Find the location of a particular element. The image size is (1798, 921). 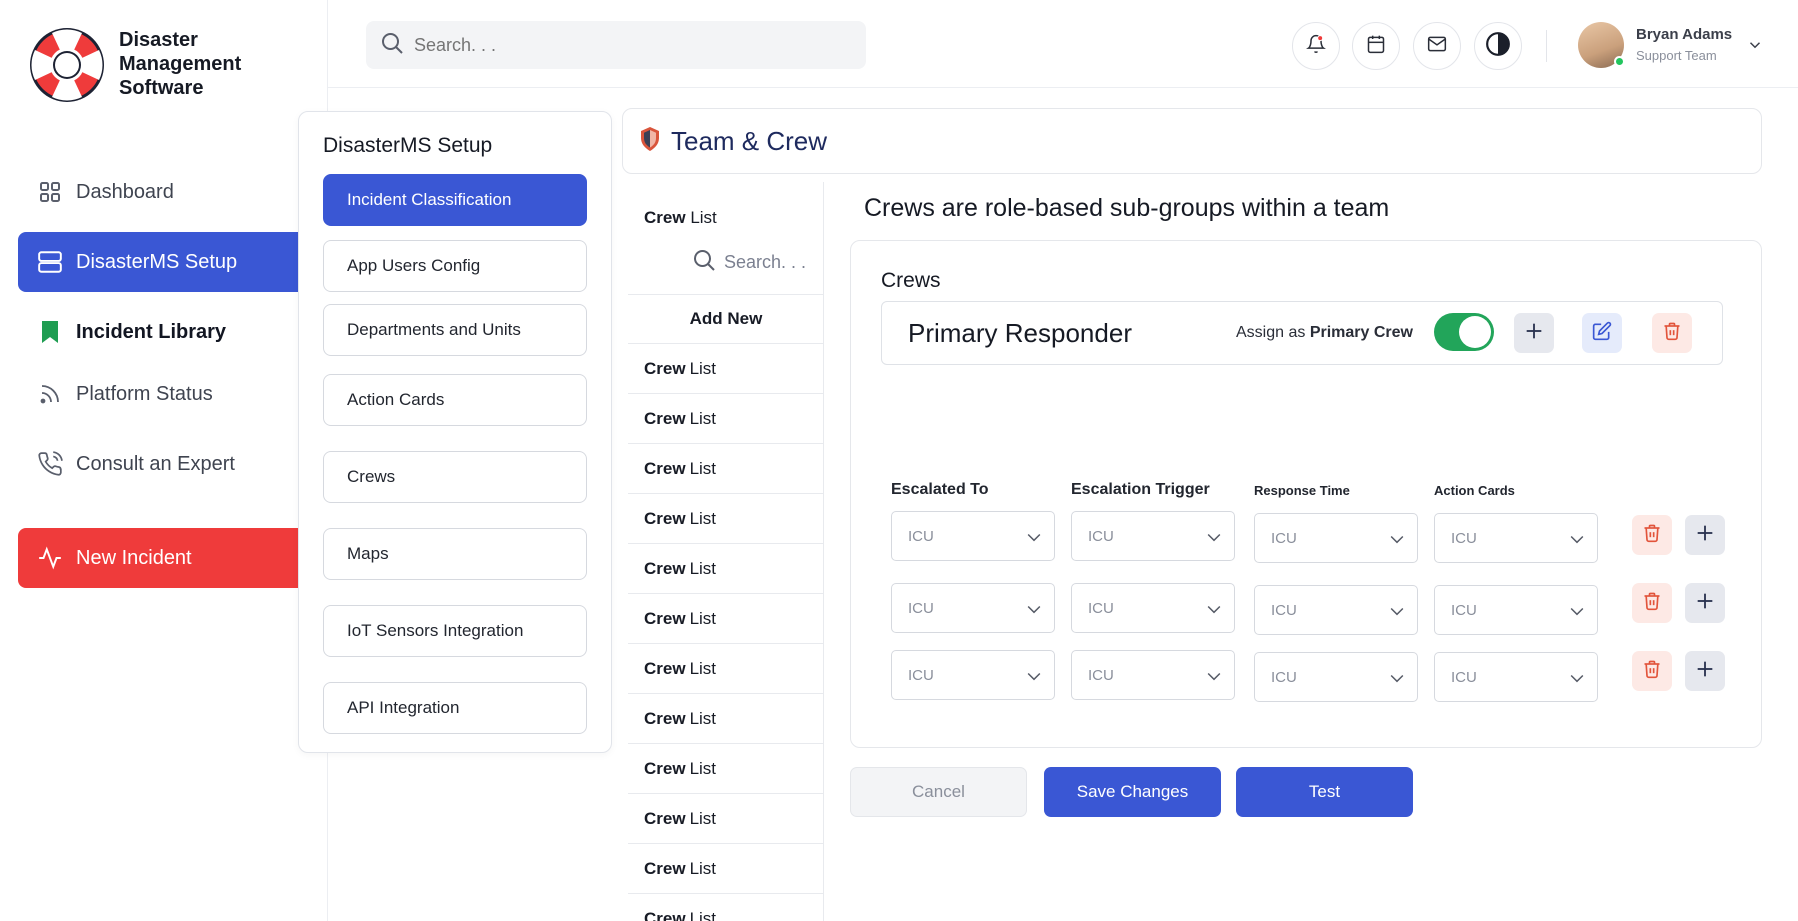

setup-item-maps: Maps is located at coordinates (455, 554).